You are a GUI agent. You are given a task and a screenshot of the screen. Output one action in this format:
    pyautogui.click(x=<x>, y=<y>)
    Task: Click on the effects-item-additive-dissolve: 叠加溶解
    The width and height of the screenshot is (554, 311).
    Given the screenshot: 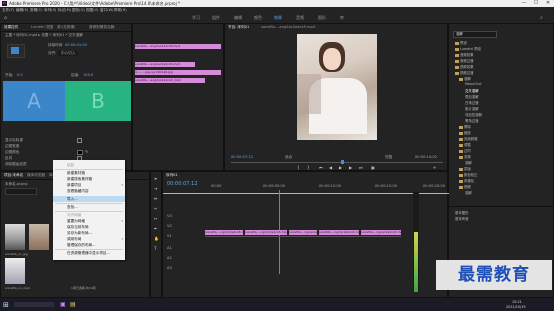 What is the action you would take?
    pyautogui.click(x=472, y=96)
    